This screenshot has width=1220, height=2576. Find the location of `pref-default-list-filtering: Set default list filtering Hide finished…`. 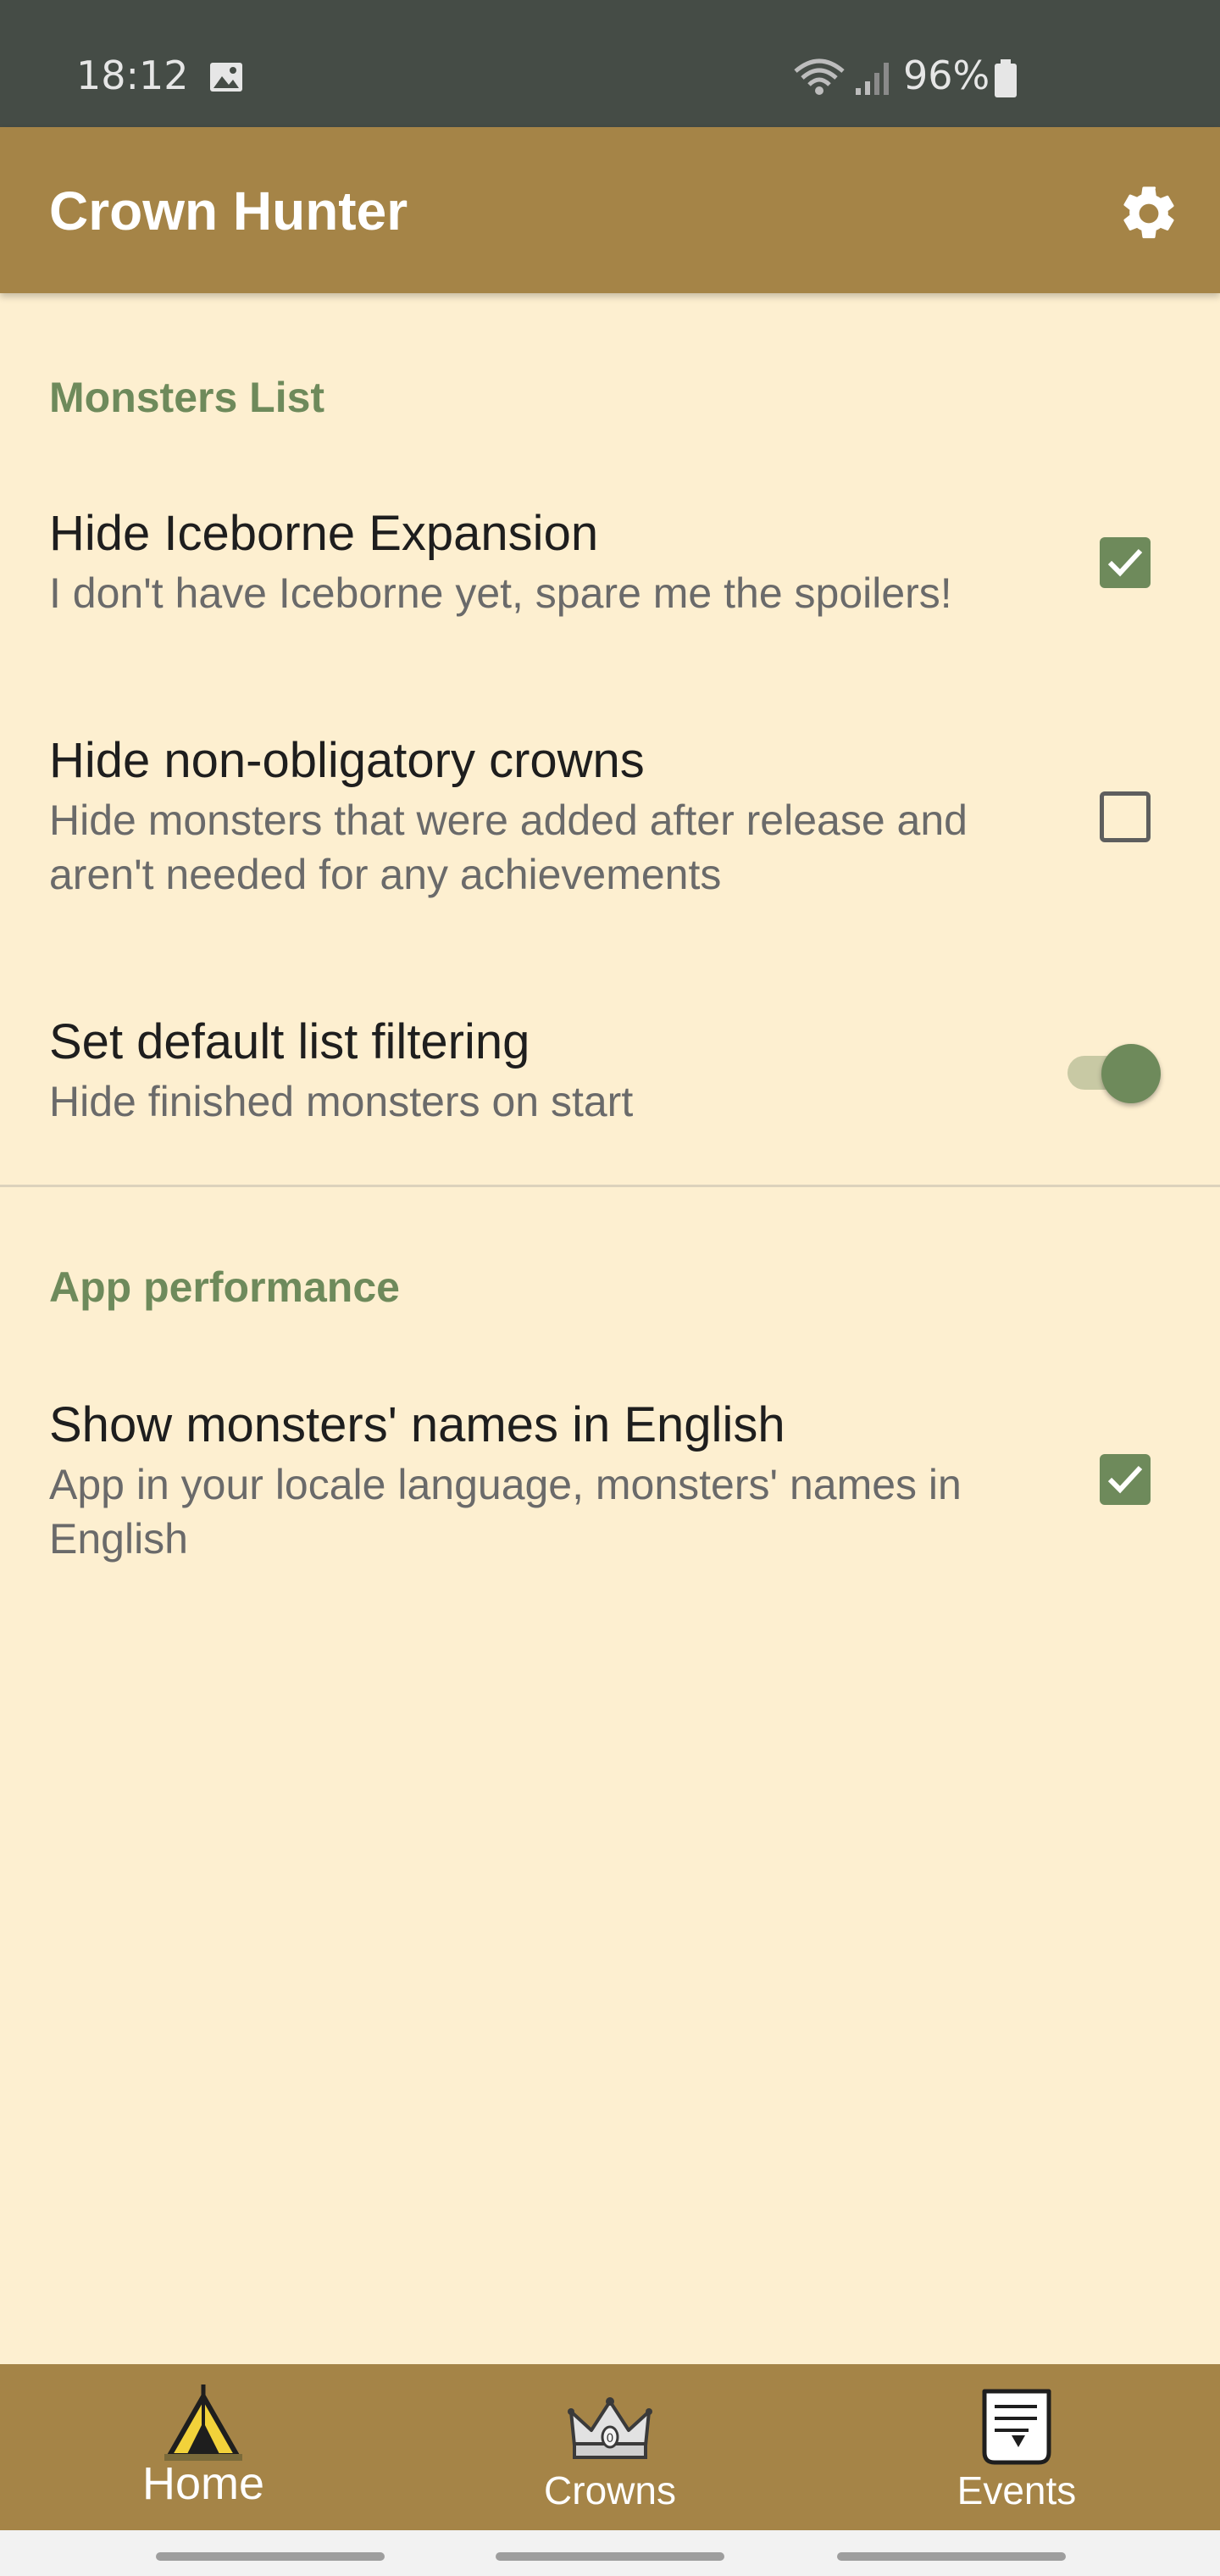

pref-default-list-filtering: Set default list filtering Hide finished… is located at coordinates (610, 1077).